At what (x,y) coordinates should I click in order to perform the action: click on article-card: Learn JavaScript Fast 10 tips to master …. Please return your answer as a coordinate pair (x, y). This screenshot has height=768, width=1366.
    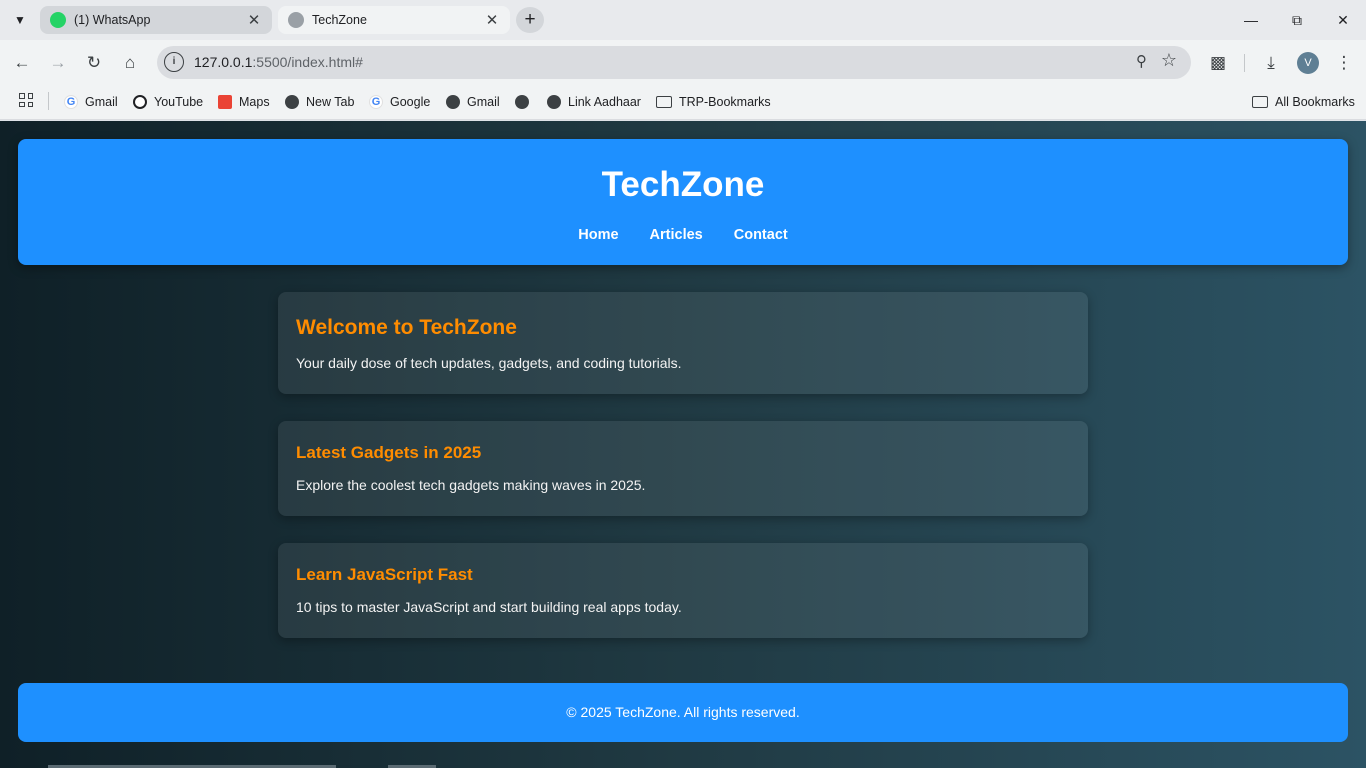
    Looking at the image, I should click on (683, 590).